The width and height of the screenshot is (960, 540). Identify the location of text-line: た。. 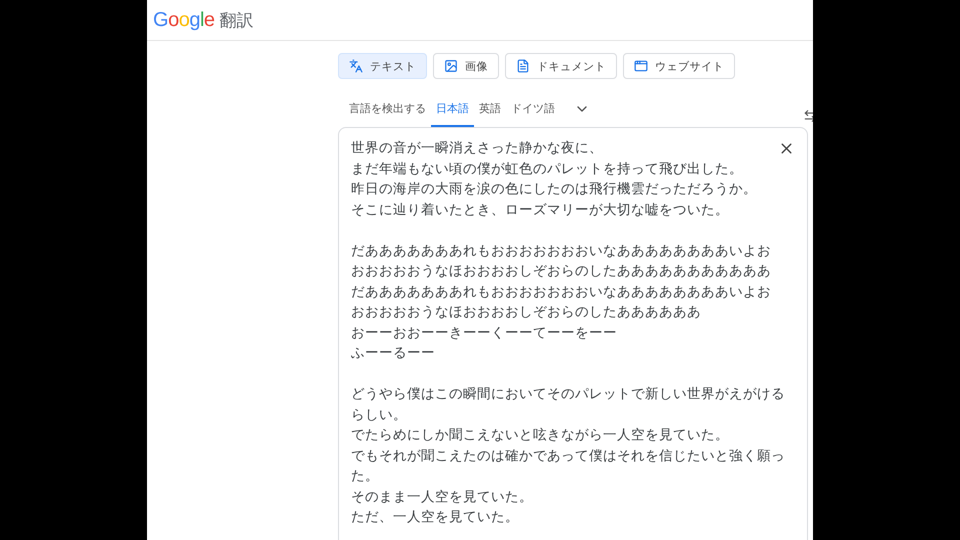
(365, 476).